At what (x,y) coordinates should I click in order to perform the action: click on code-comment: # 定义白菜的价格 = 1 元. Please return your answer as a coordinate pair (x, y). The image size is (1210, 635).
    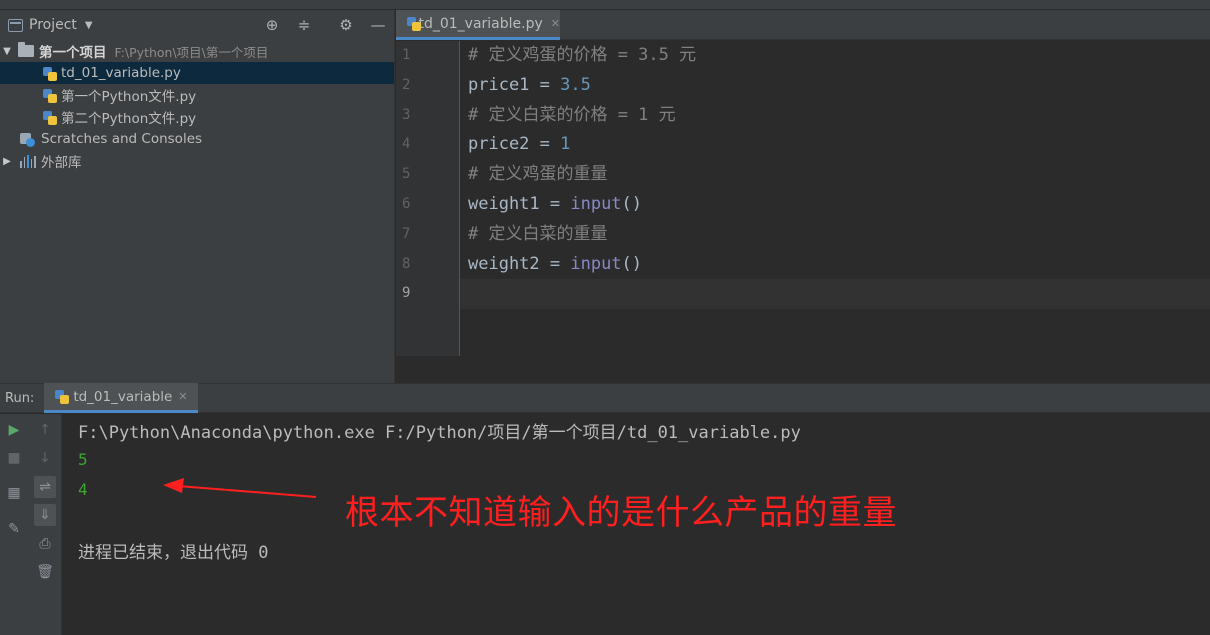
    Looking at the image, I should click on (572, 114).